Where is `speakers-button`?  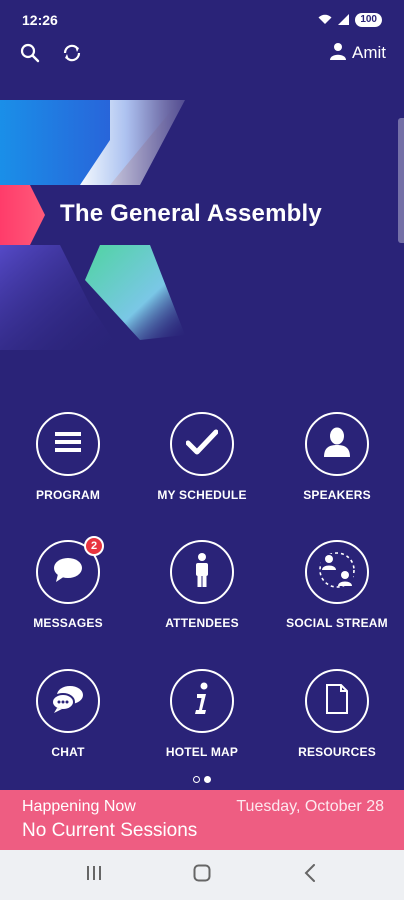
speakers-button is located at coordinates (337, 444).